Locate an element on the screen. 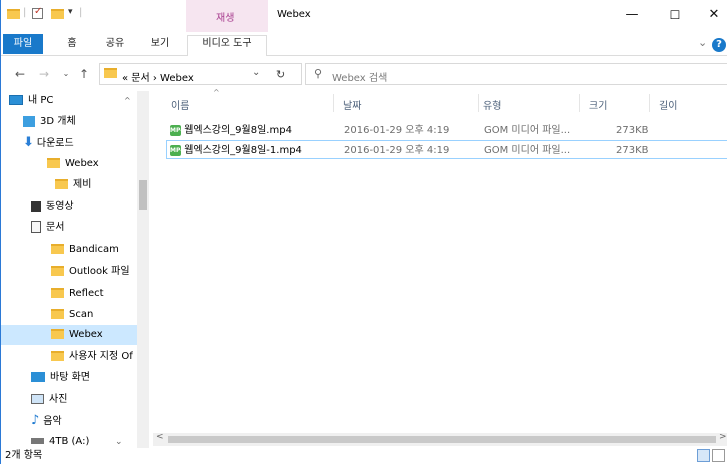  address-path: « 문서 › Webex is located at coordinates (158, 78).